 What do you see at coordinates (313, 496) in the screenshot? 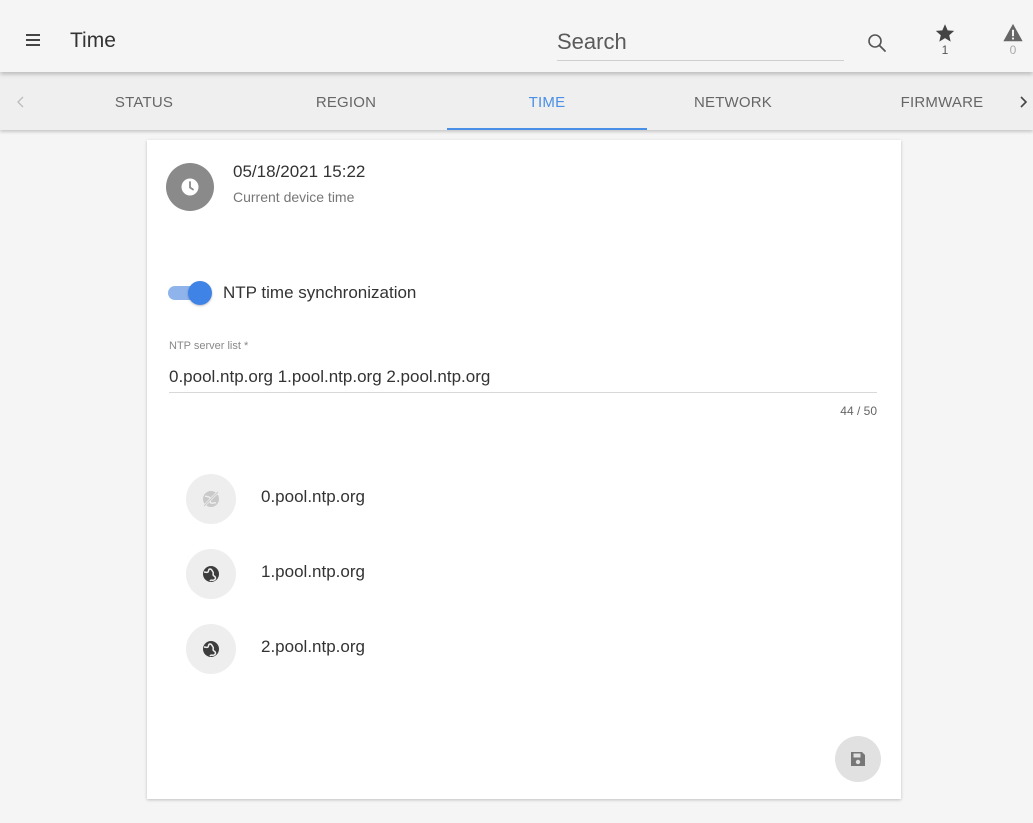
I see `server-name: 0.pool.ntp.org` at bounding box center [313, 496].